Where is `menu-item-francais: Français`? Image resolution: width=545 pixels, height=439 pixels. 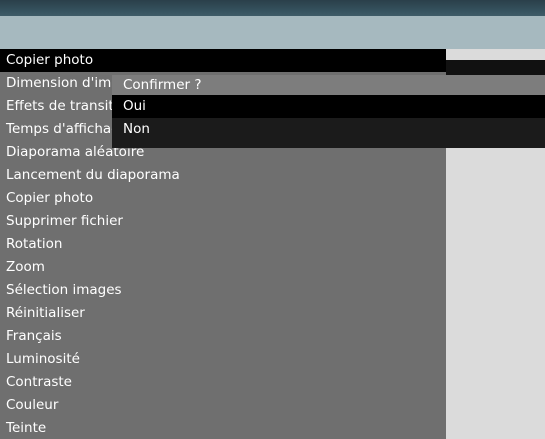
menu-item-francais: Français is located at coordinates (223, 336).